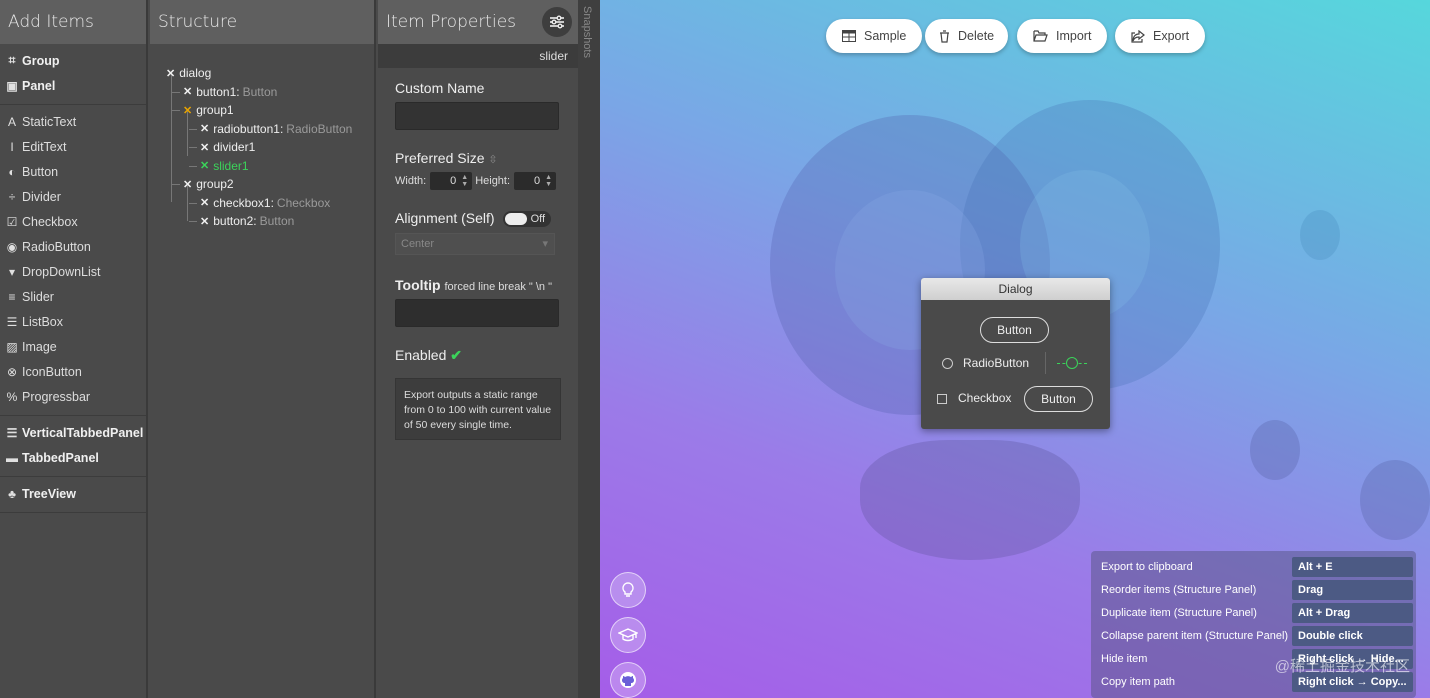 The image size is (1430, 698). I want to click on dialog-button1: Button, so click(1014, 330).